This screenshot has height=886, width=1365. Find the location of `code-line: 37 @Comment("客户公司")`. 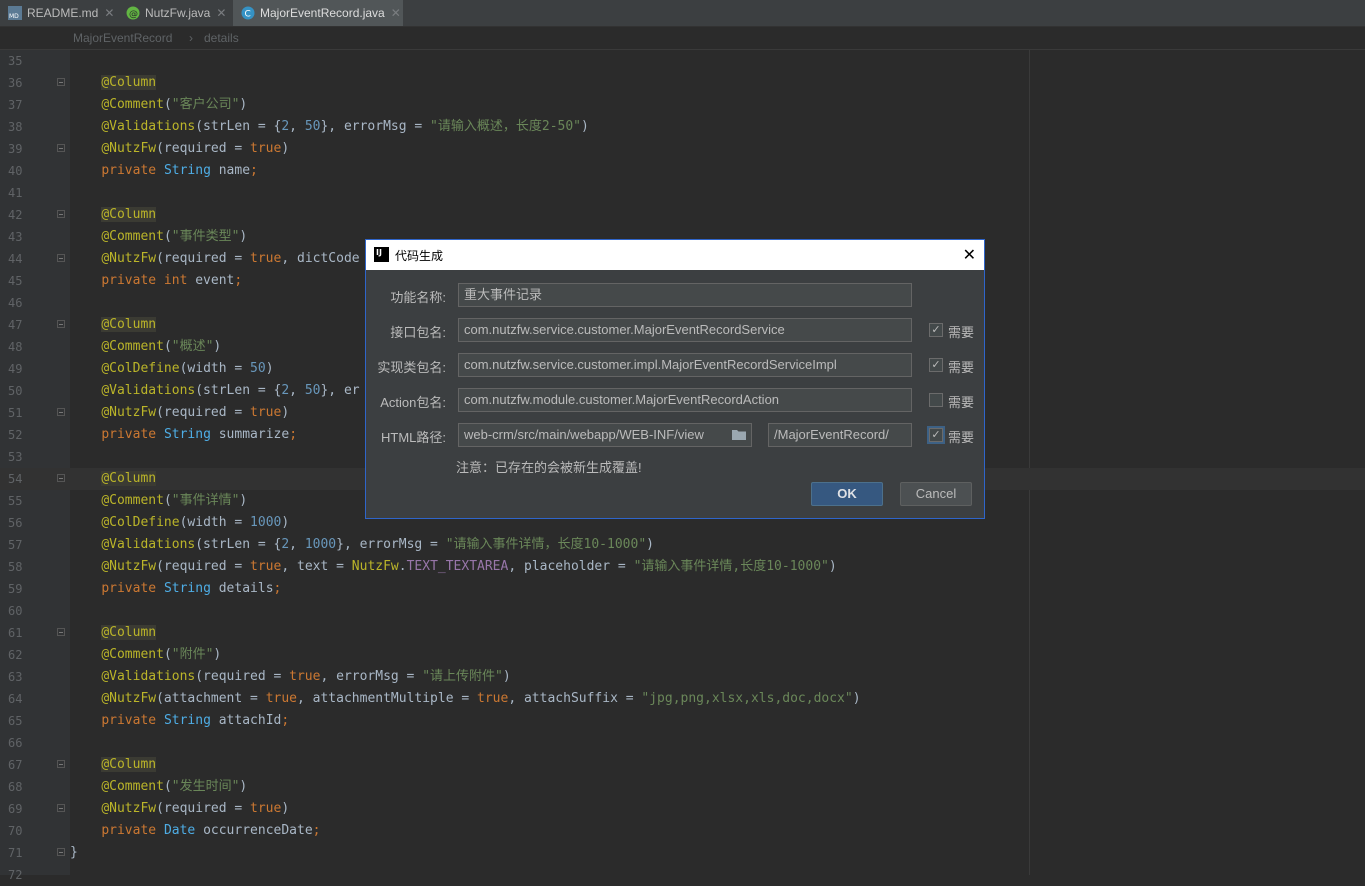

code-line: 37 @Comment("客户公司") is located at coordinates (682, 105).